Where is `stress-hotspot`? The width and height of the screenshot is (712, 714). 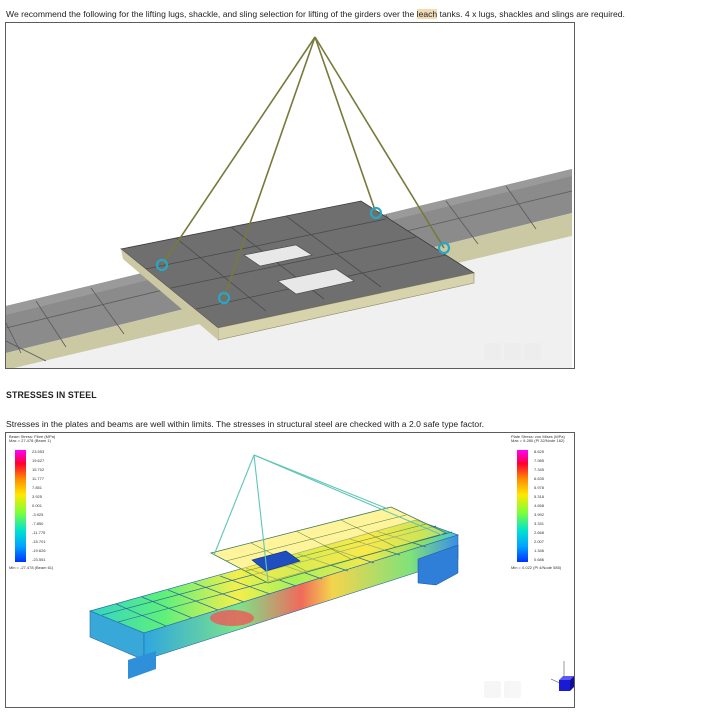
stress-hotspot is located at coordinates (232, 618).